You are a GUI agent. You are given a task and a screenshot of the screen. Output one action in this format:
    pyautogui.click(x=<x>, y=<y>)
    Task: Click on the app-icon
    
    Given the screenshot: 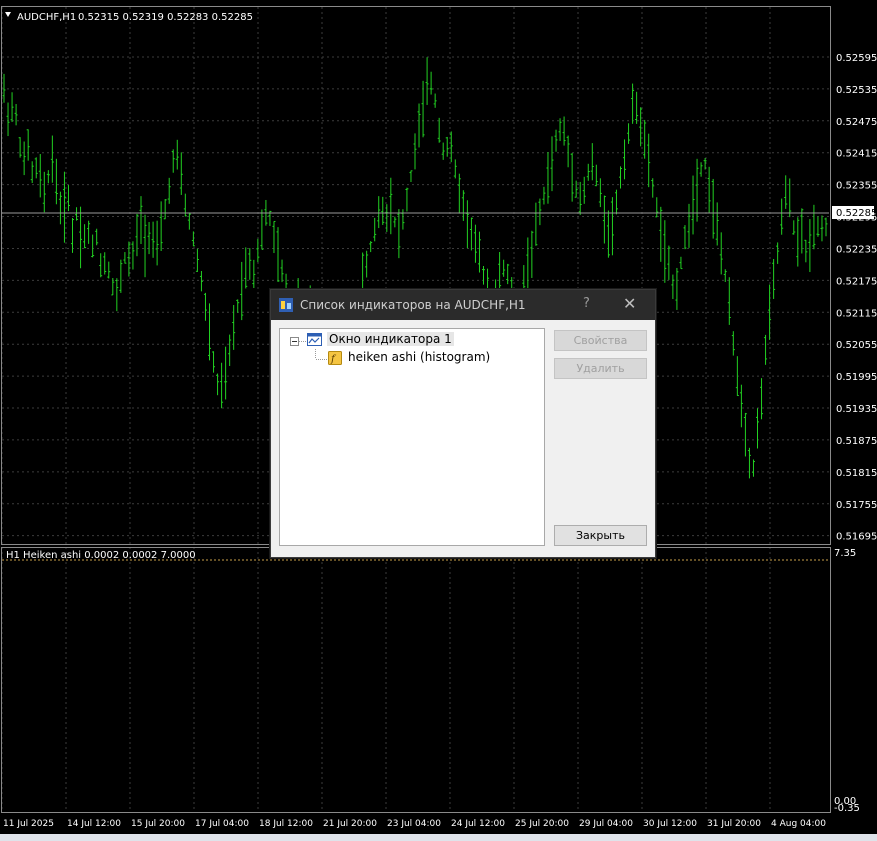 What is the action you would take?
    pyautogui.click(x=286, y=305)
    